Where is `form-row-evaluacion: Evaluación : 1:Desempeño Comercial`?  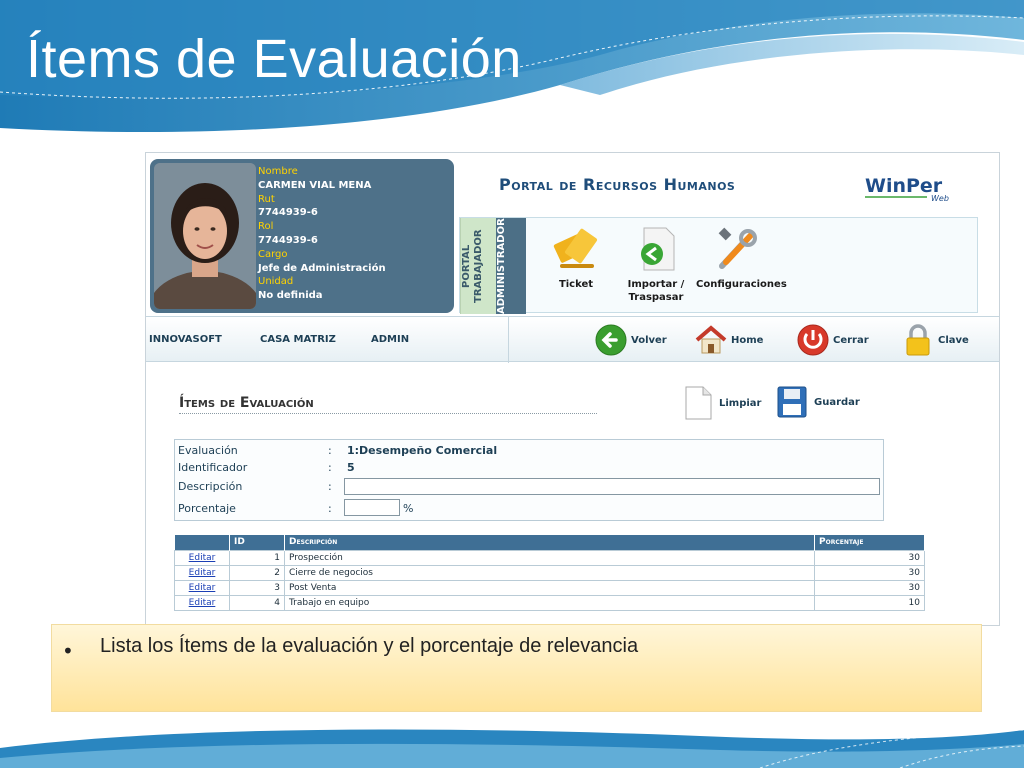 form-row-evaluacion: Evaluación : 1:Desempeño Comercial is located at coordinates (337, 450).